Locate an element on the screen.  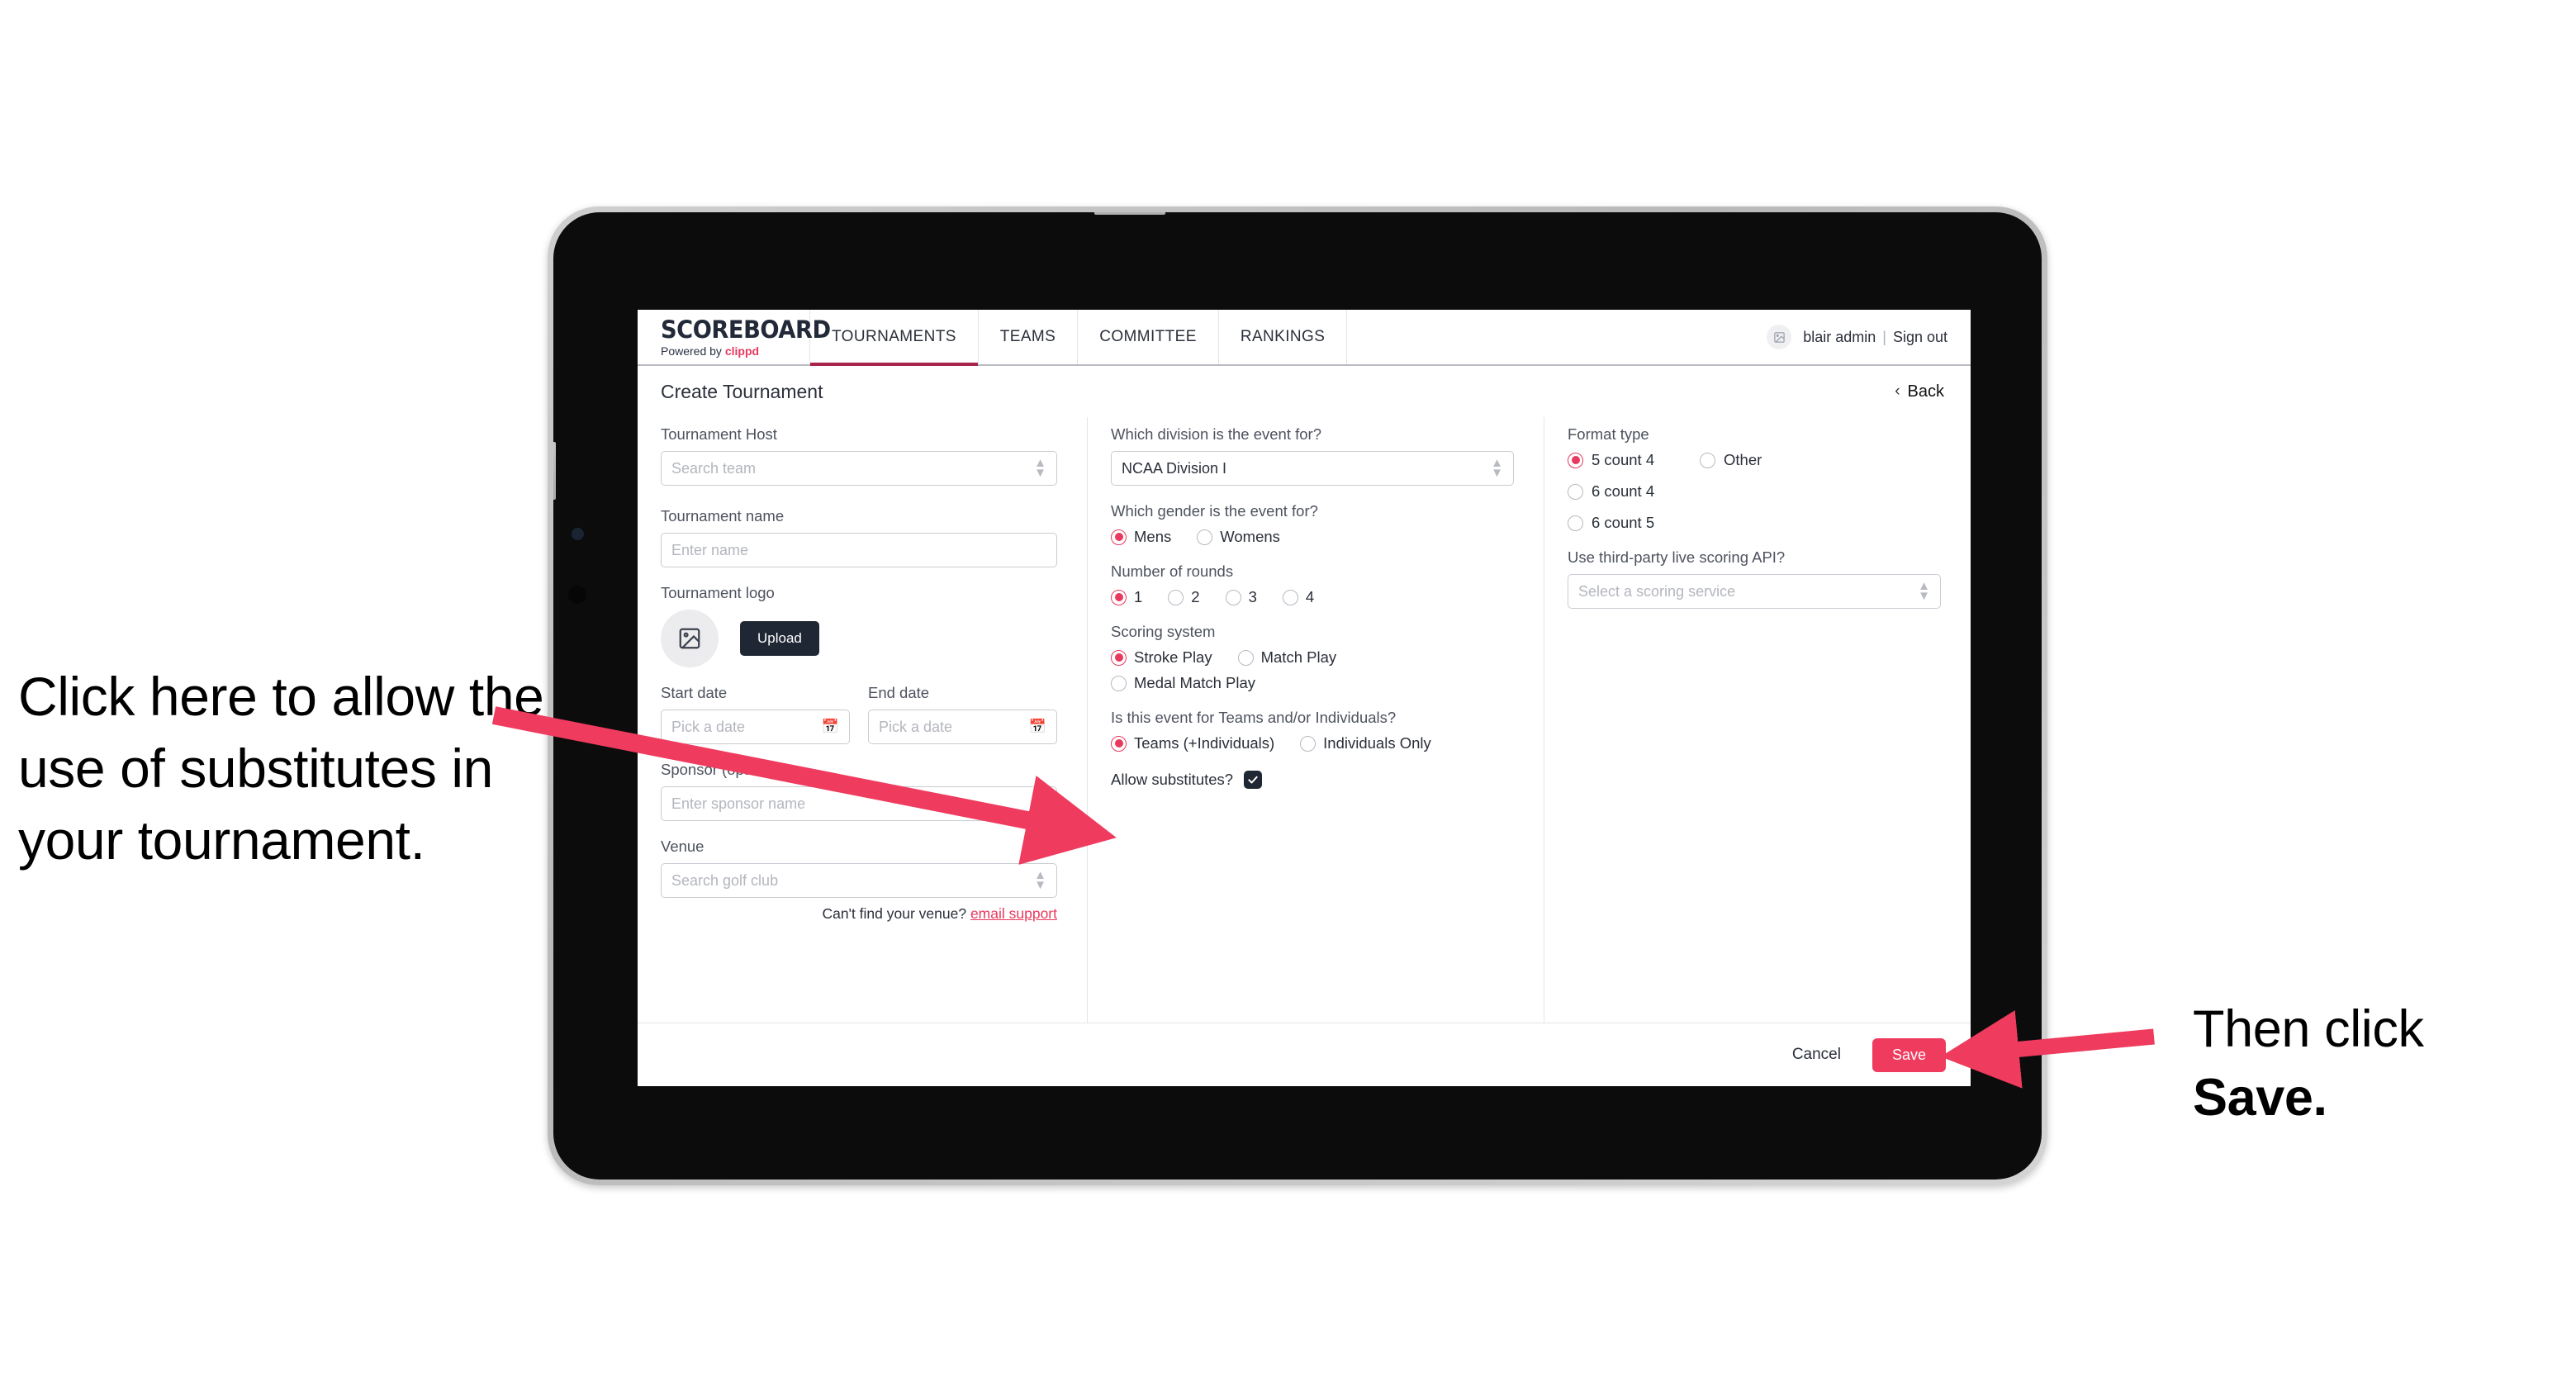
venue-placeholder: Search golf club is located at coordinates (725, 880).